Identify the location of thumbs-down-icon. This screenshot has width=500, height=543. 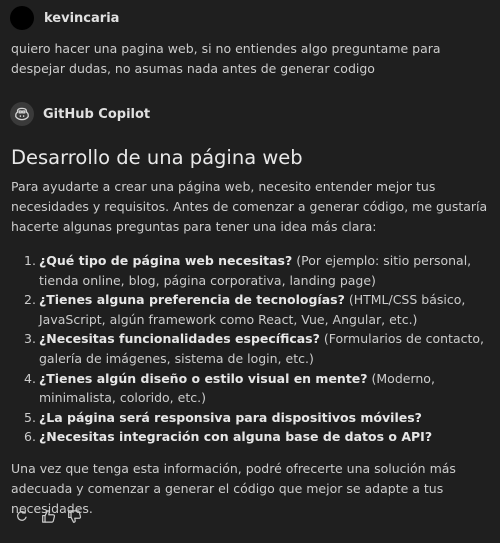
(74, 516).